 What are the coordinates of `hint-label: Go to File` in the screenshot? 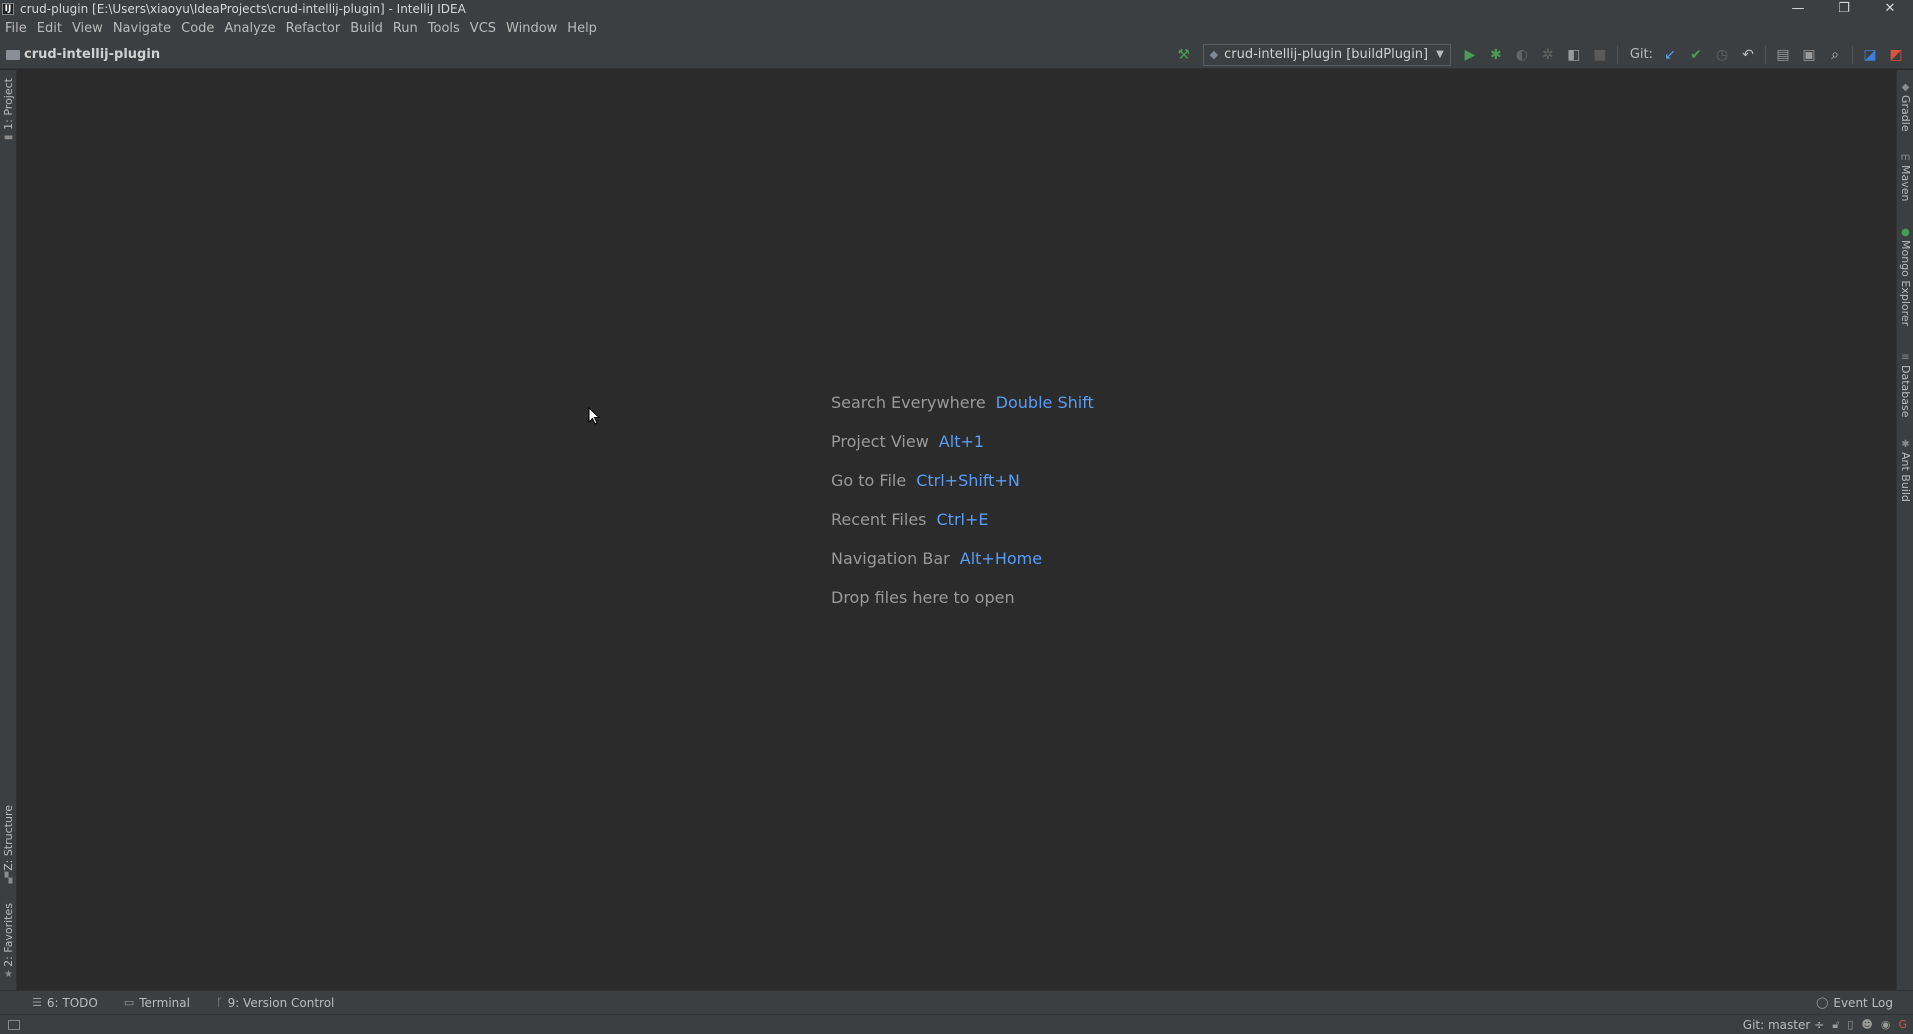 It's located at (869, 480).